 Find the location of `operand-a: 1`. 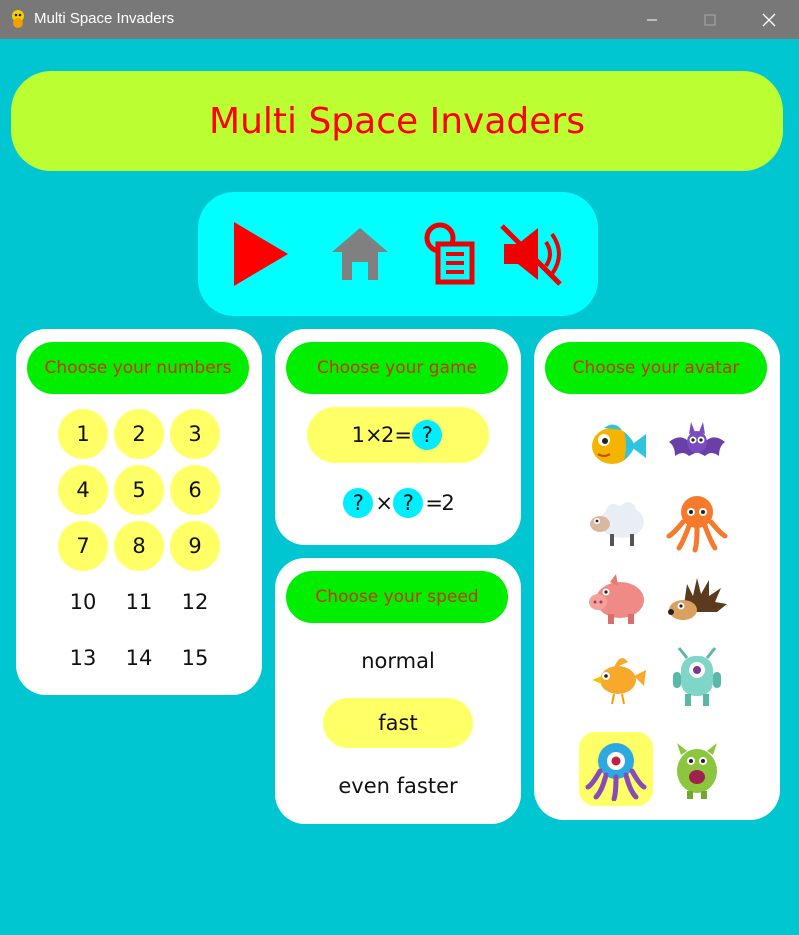

operand-a: 1 is located at coordinates (358, 435).